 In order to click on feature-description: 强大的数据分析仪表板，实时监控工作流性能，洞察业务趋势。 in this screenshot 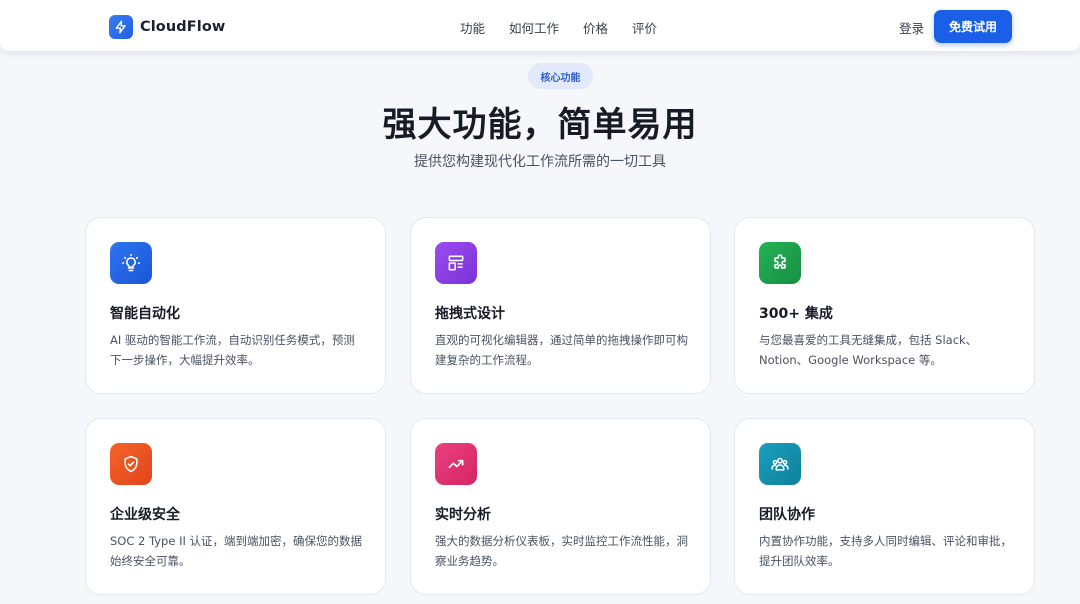, I will do `click(561, 551)`.